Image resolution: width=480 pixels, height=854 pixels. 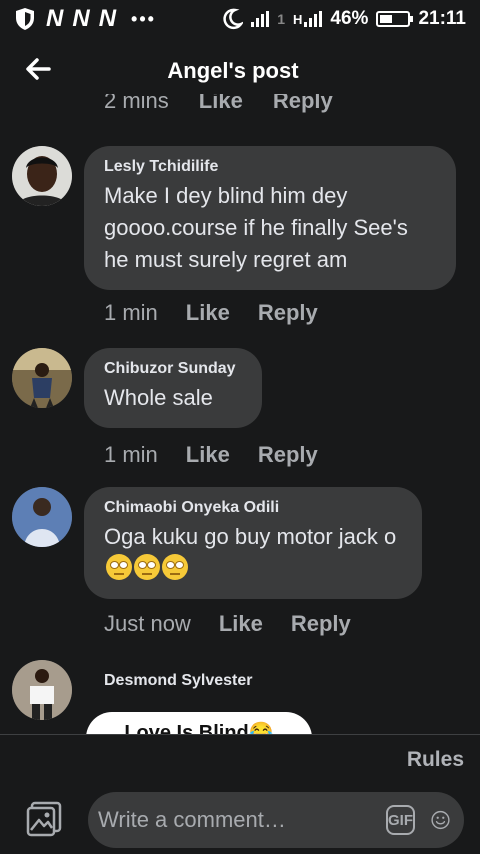 I want to click on battery-icon, so click(x=395, y=19).